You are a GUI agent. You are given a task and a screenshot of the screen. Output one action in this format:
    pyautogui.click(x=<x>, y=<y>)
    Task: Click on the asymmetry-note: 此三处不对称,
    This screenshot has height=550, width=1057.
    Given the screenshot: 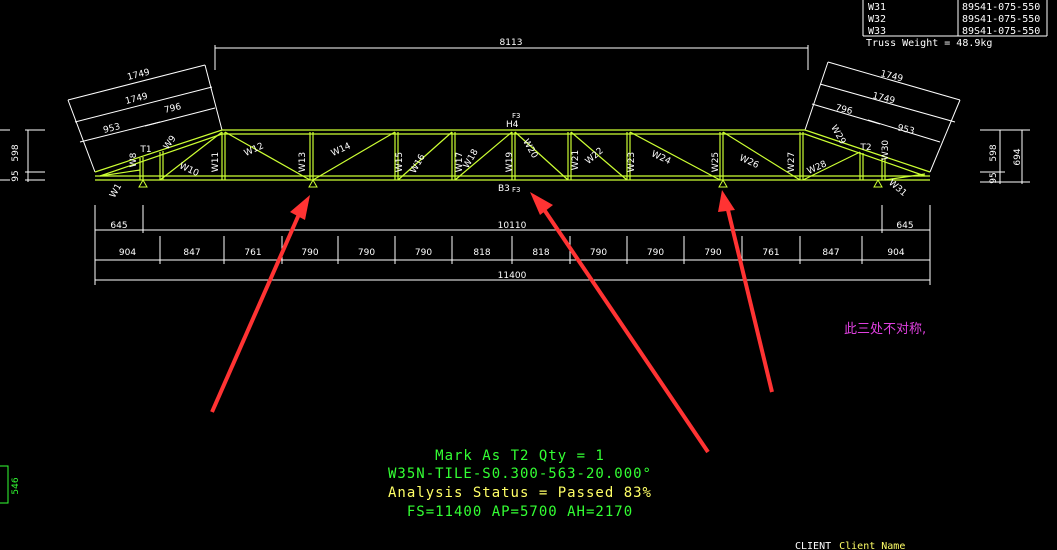 What is the action you would take?
    pyautogui.click(x=885, y=329)
    